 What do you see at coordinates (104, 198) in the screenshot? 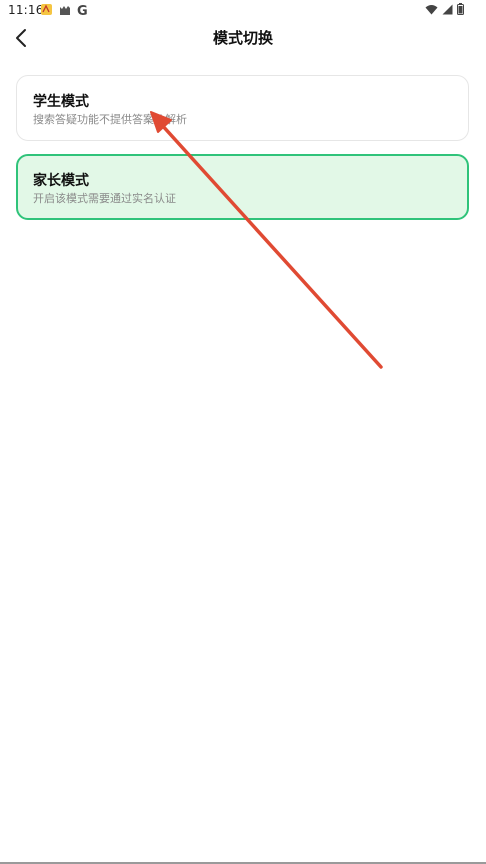
I see `mode-description: 开启该模式需要通过实名认证` at bounding box center [104, 198].